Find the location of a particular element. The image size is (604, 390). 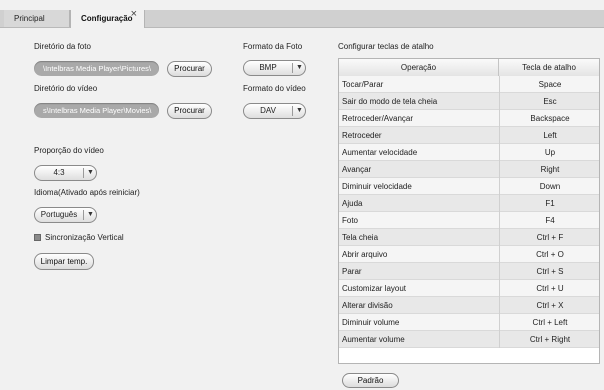

table-row: Retroceder Left is located at coordinates (469, 135).